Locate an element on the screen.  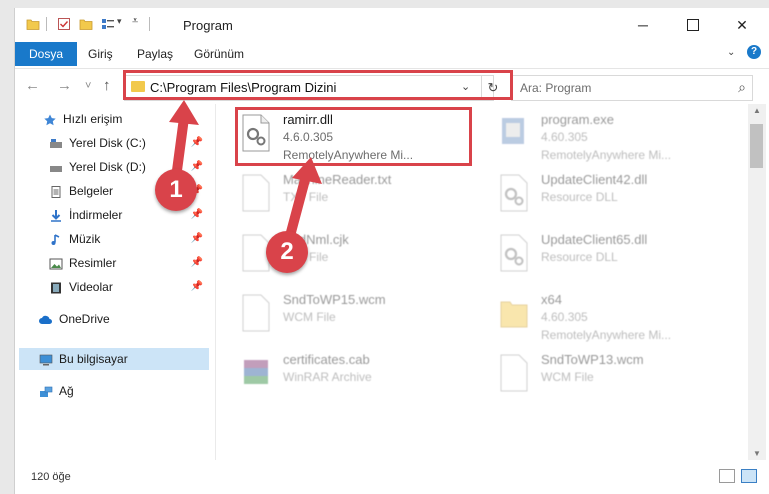
callout-badge-2: 2 is located at coordinates (287, 252).